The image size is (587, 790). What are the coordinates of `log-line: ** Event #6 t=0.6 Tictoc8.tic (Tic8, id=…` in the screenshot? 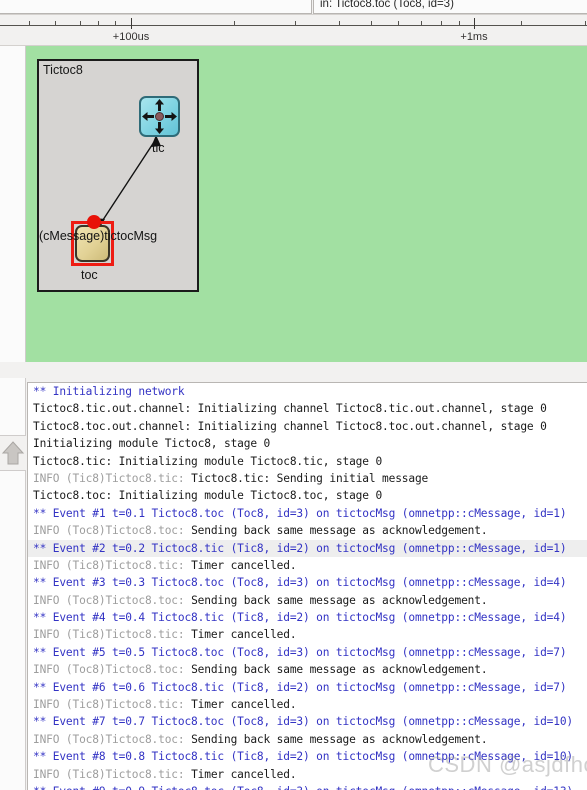 It's located at (307, 687).